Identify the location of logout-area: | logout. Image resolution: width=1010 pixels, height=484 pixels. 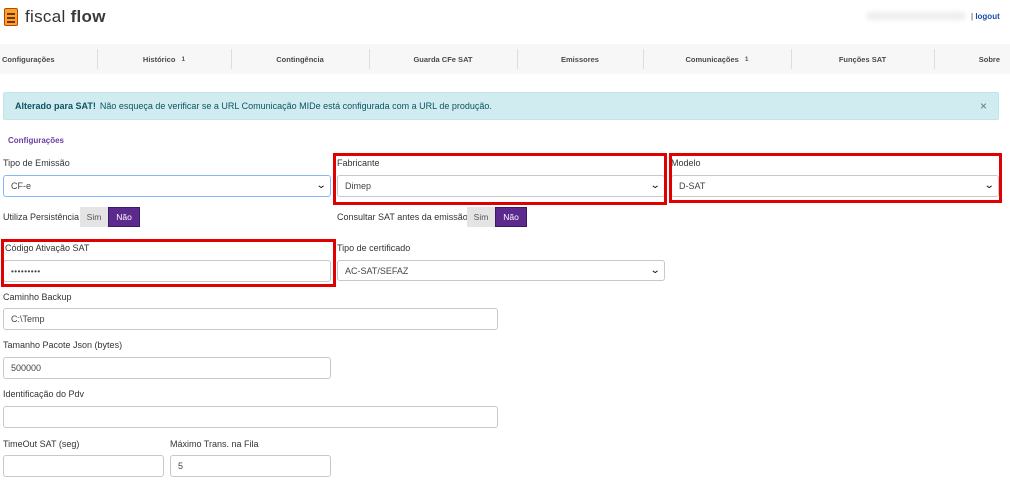
(985, 16).